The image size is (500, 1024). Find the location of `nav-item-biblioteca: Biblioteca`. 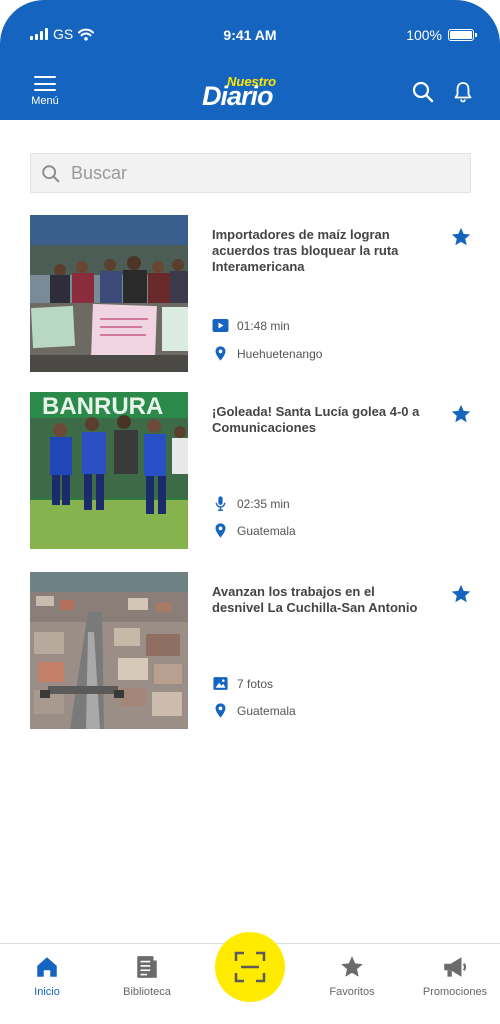

nav-item-biblioteca: Biblioteca is located at coordinates (147, 976).